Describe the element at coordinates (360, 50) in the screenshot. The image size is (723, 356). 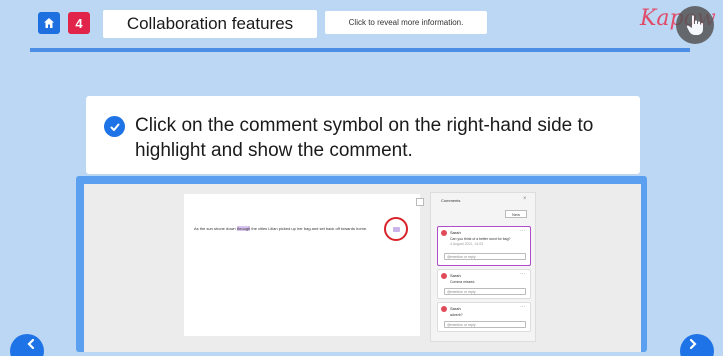
I see `header-divider` at that location.